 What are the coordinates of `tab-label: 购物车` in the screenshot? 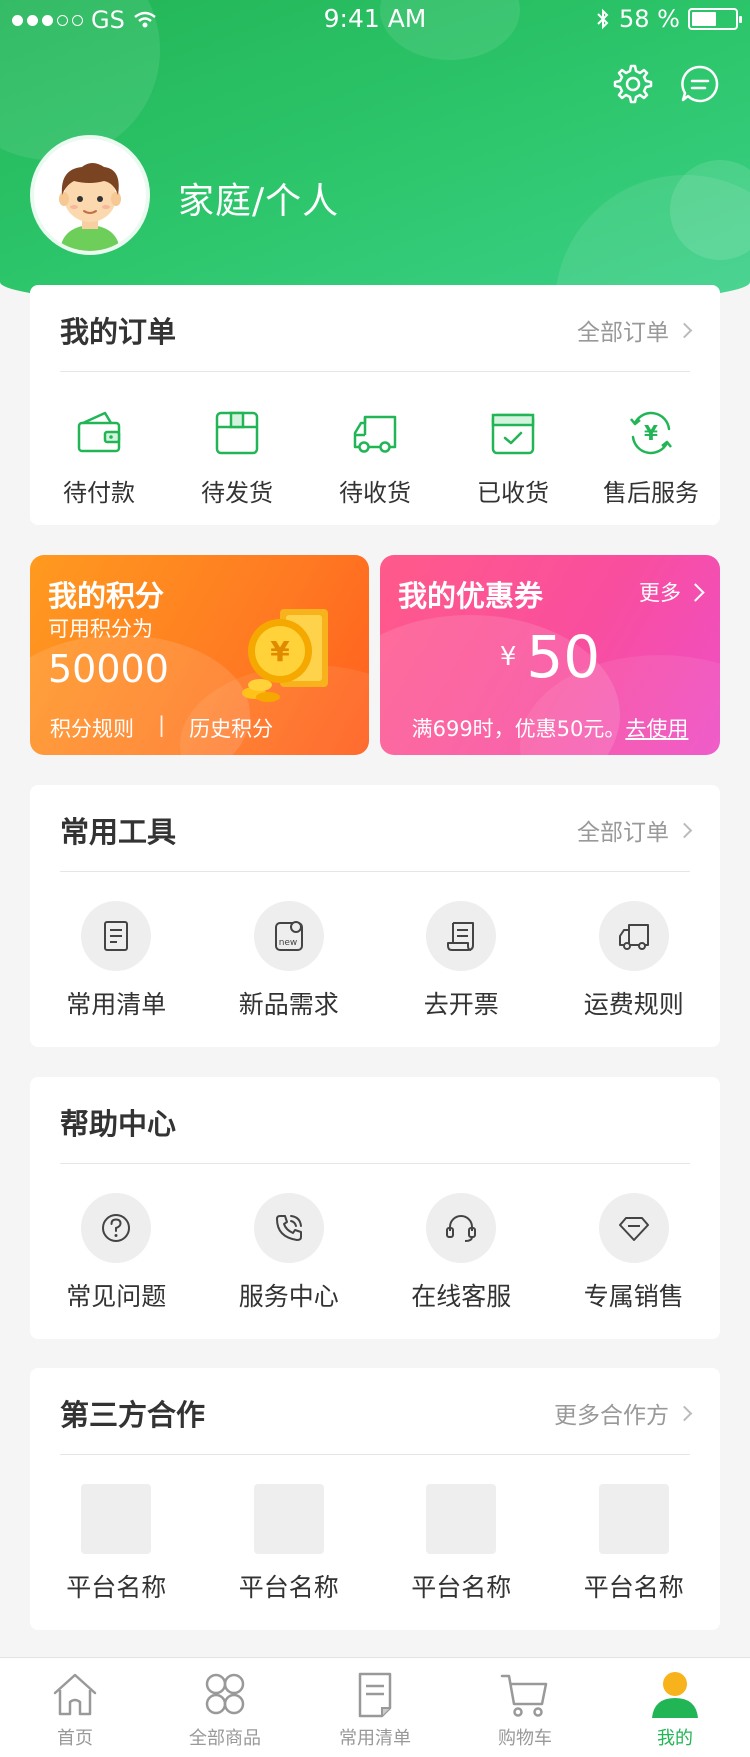 It's located at (525, 1738).